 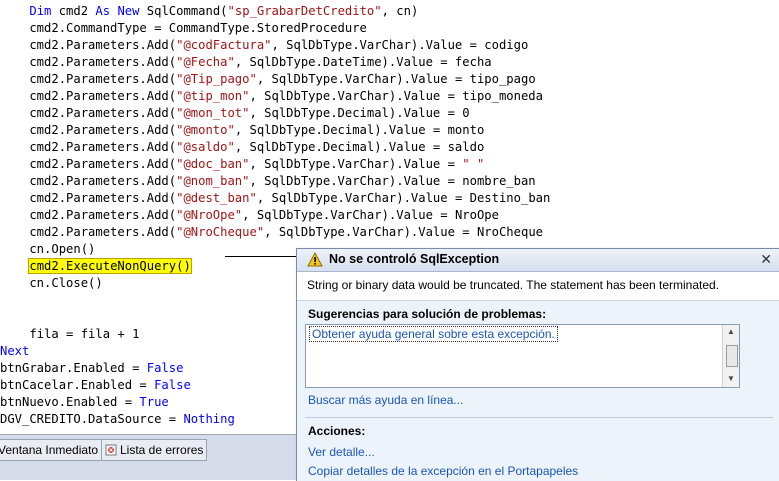 I want to click on code-text: SqlCommand(, so click(x=183, y=11).